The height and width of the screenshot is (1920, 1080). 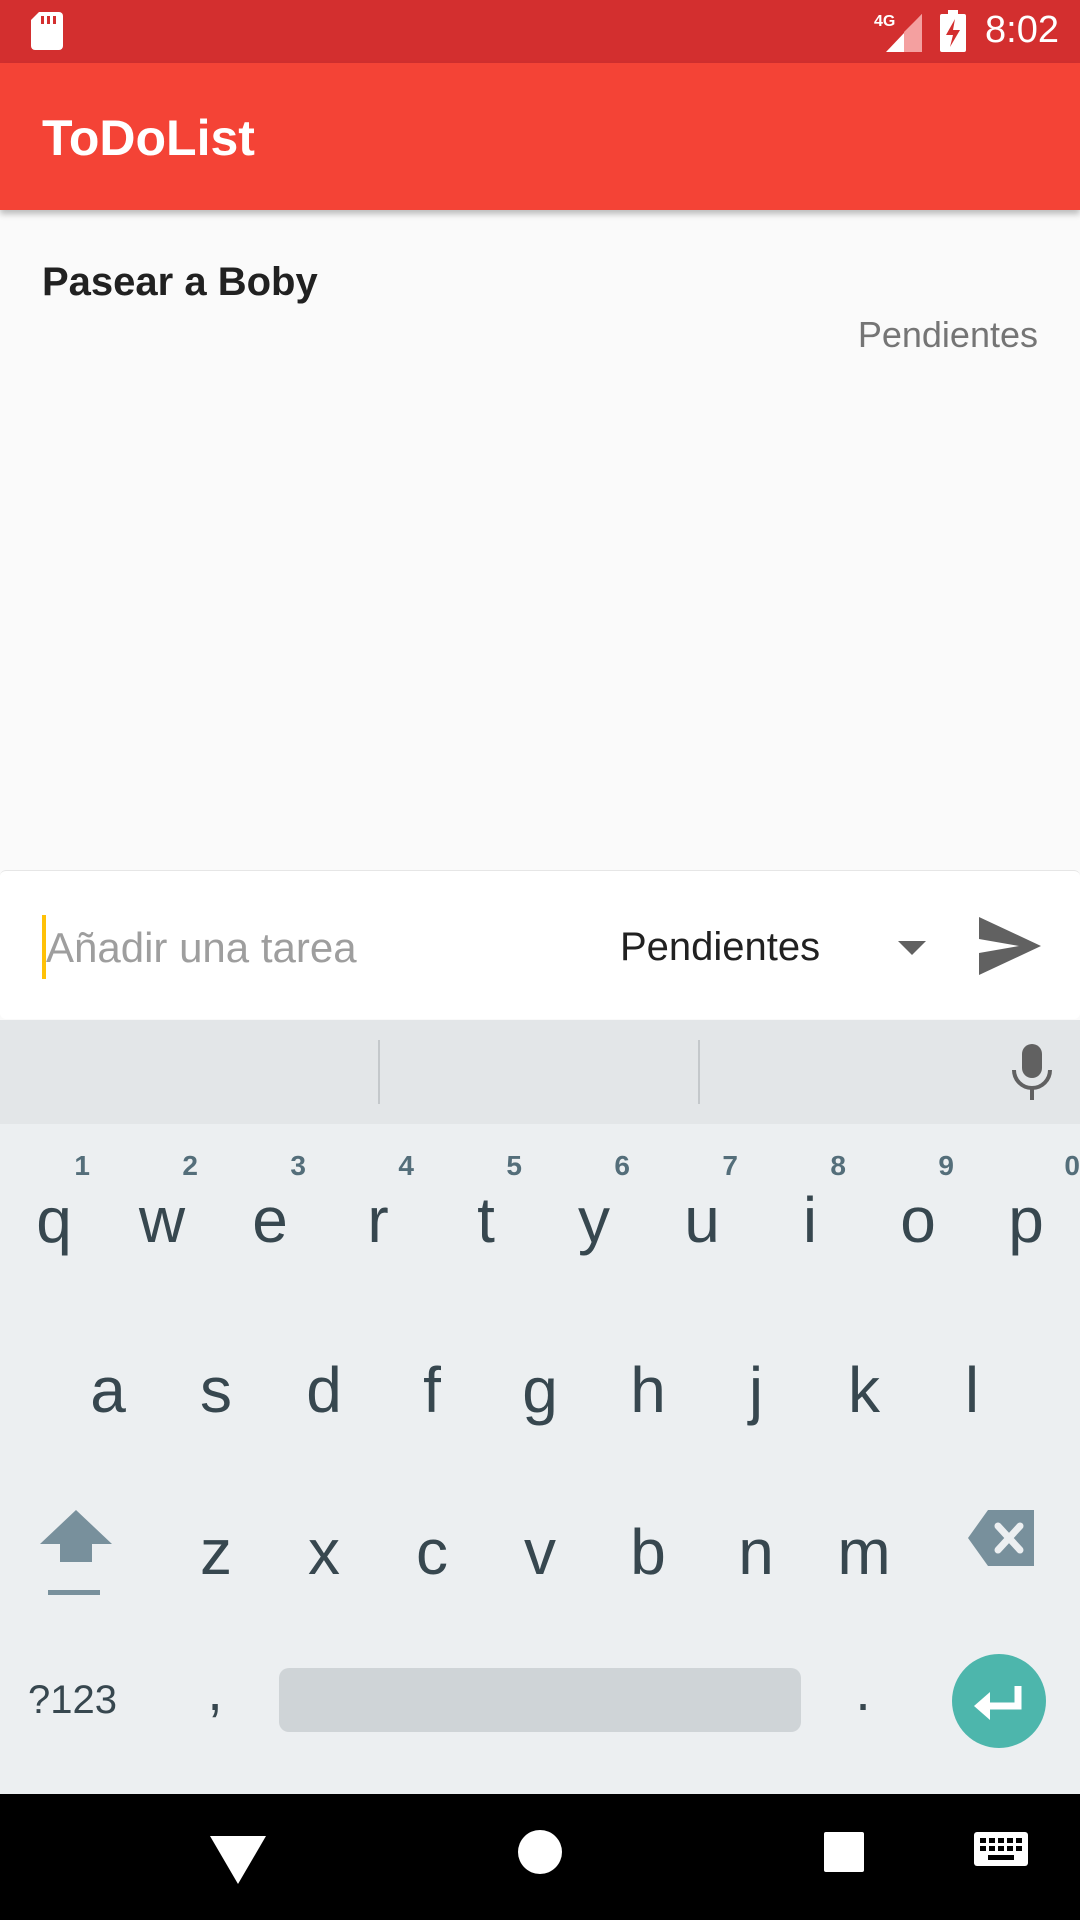 I want to click on status-dropdown-value: Pendientes, so click(x=720, y=947).